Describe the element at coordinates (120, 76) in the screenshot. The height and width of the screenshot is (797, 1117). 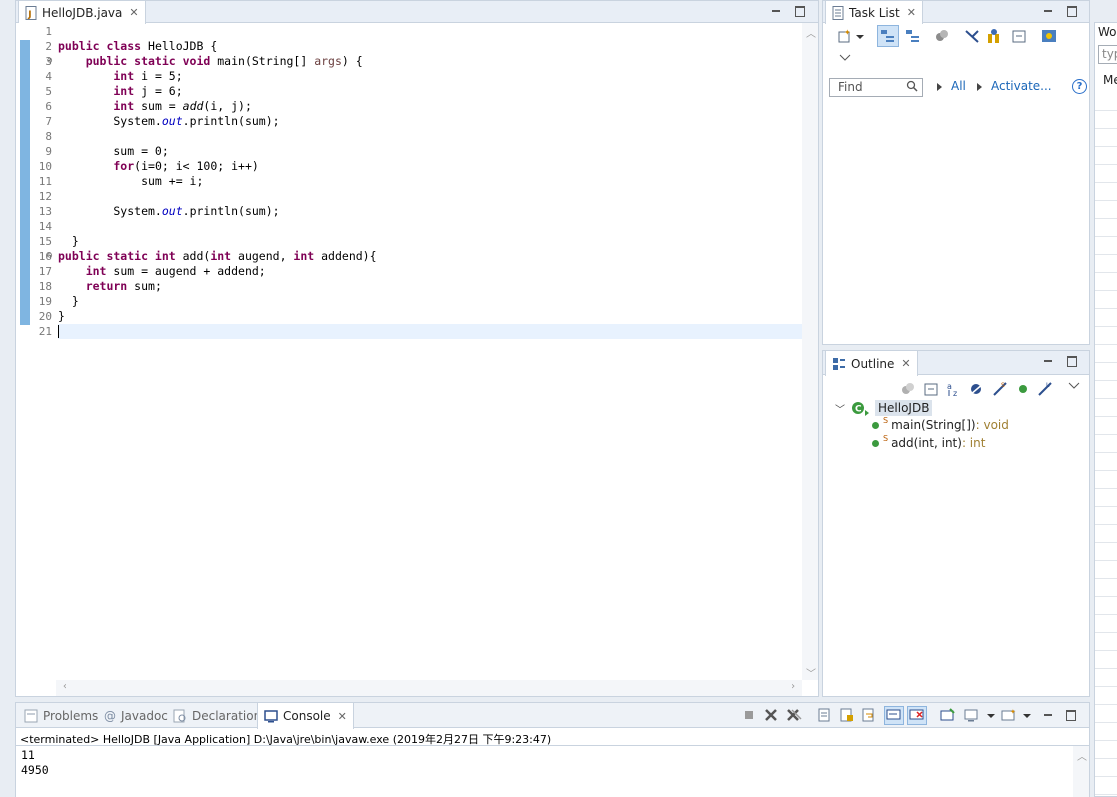
I see `code-line-4: int i = 5;` at that location.